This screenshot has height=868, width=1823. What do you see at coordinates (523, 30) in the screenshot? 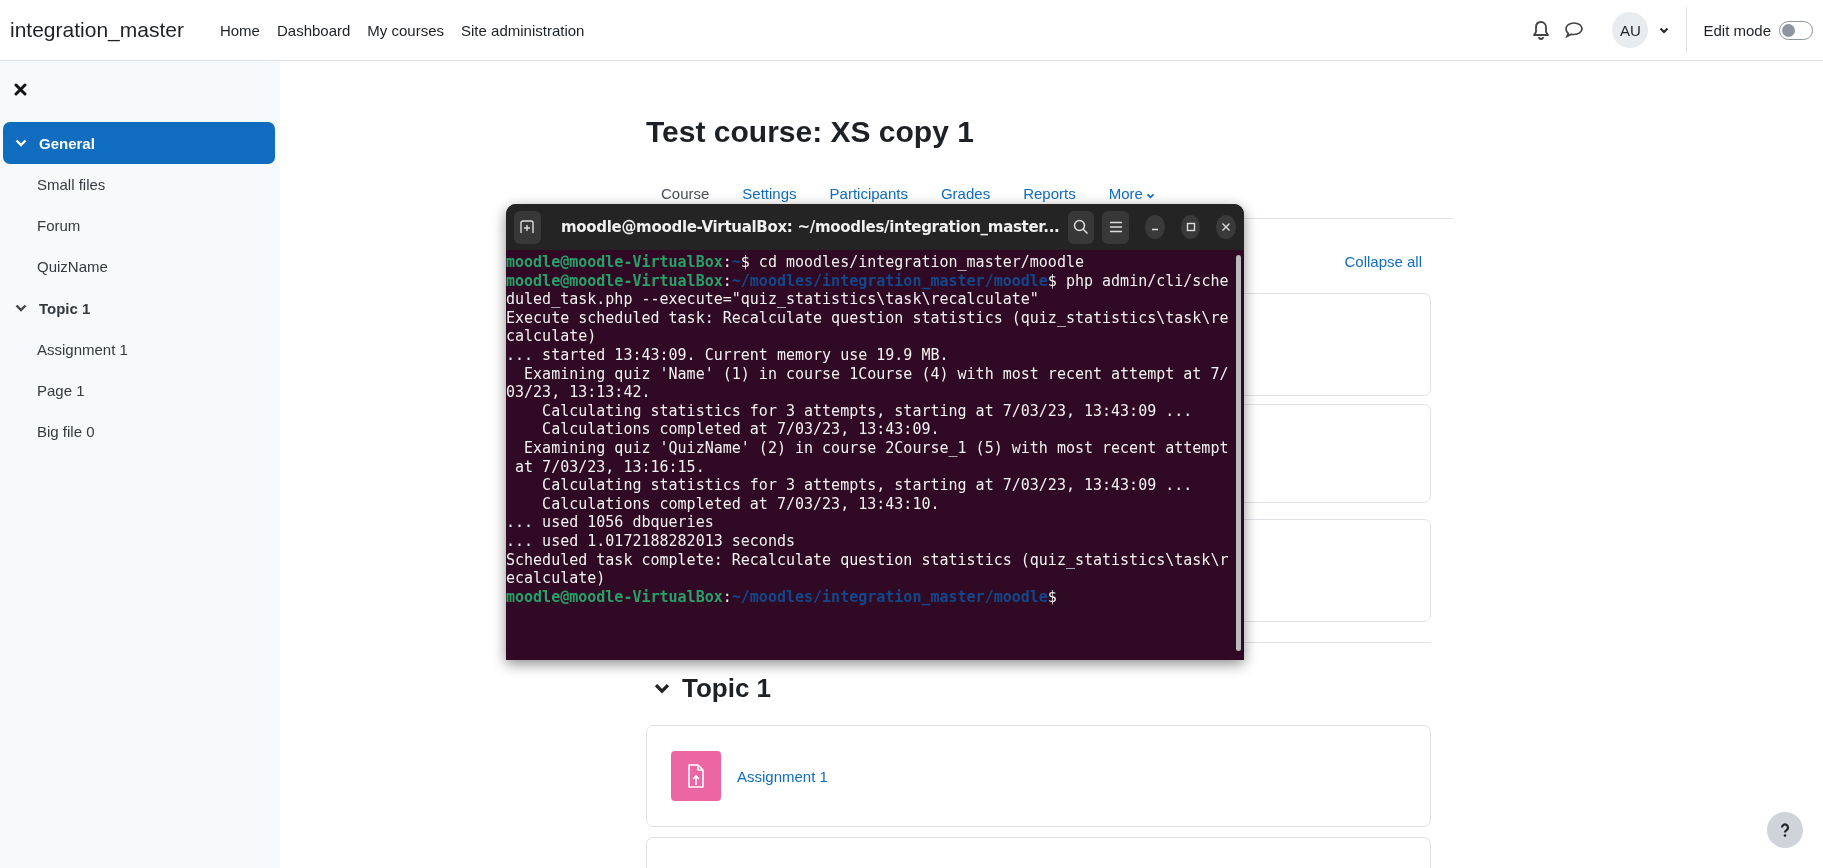
I see `nav-link: Site administration` at bounding box center [523, 30].